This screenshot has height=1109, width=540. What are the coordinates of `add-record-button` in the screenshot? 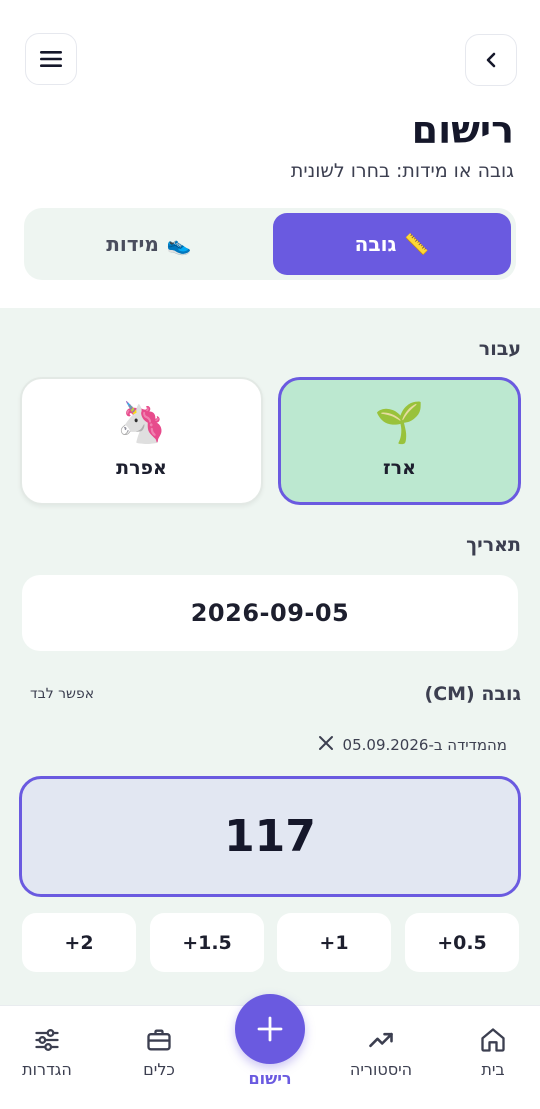 It's located at (270, 1029).